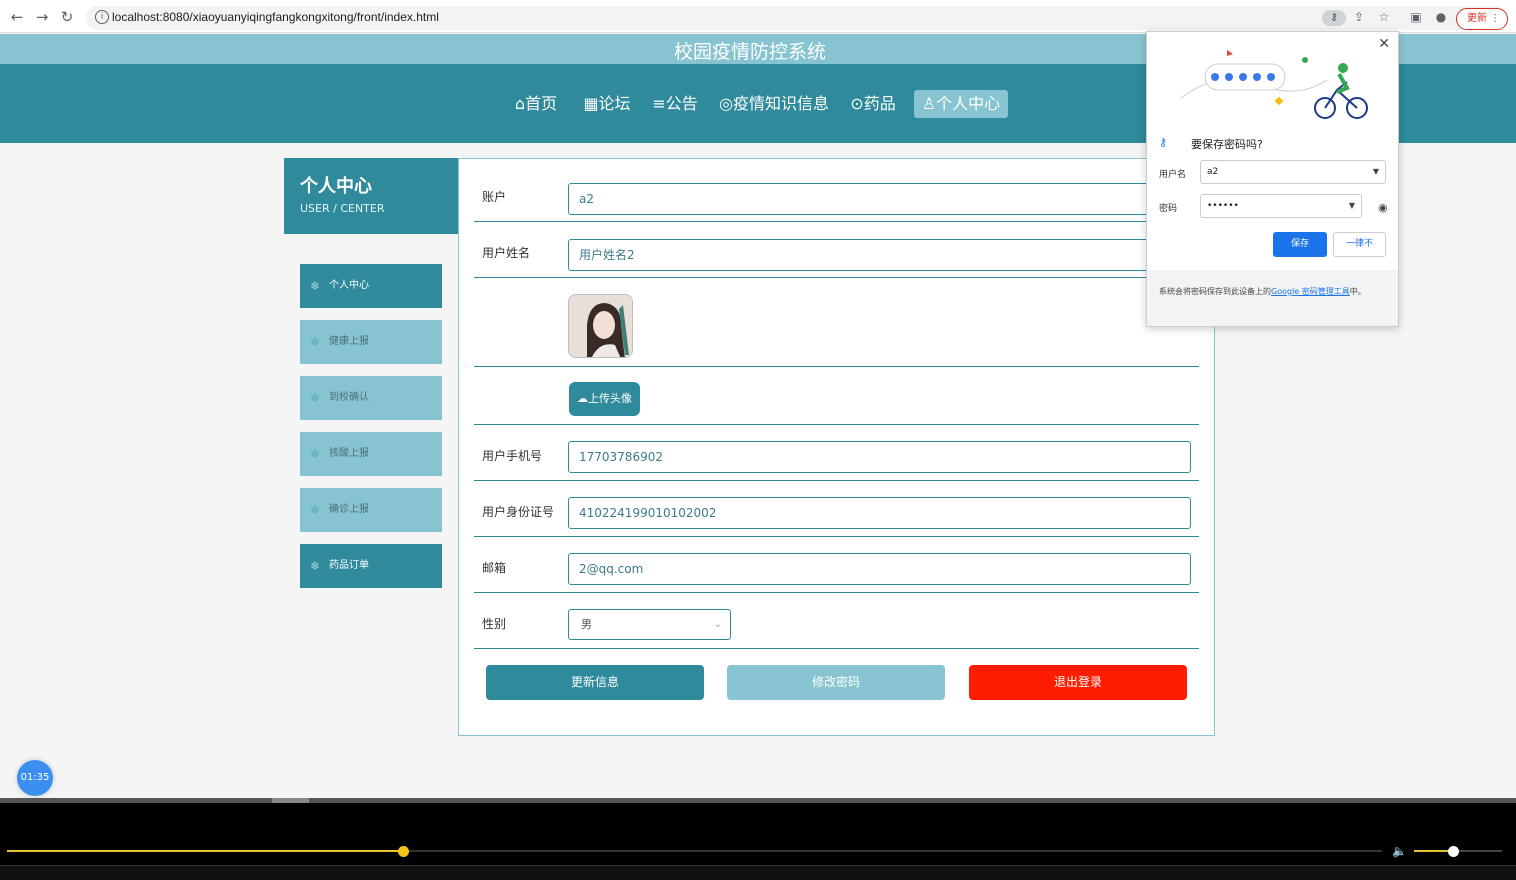 The height and width of the screenshot is (880, 1516). What do you see at coordinates (506, 253) in the screenshot?
I see `name-label: 用户姓名` at bounding box center [506, 253].